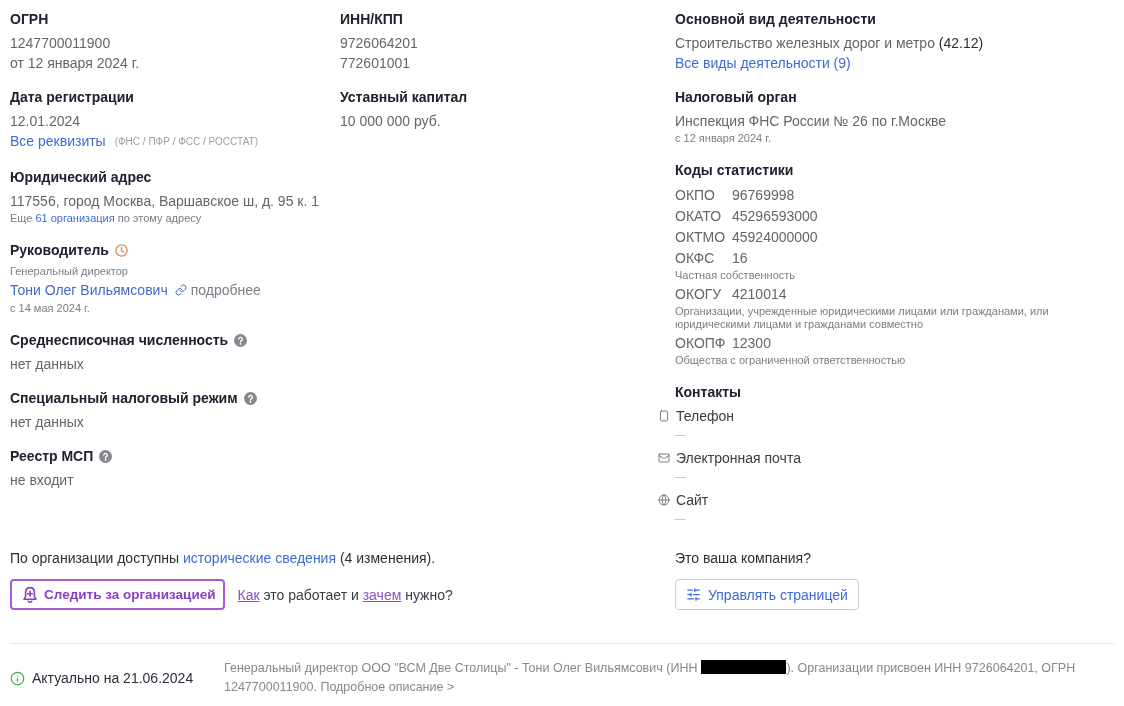 This screenshot has height=706, width=1124. What do you see at coordinates (69, 271) in the screenshot?
I see `field-note: Генеральный директор` at bounding box center [69, 271].